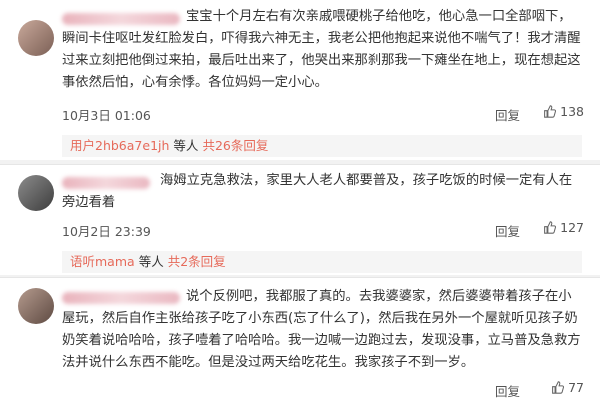  I want to click on like-count: 138, so click(572, 111).